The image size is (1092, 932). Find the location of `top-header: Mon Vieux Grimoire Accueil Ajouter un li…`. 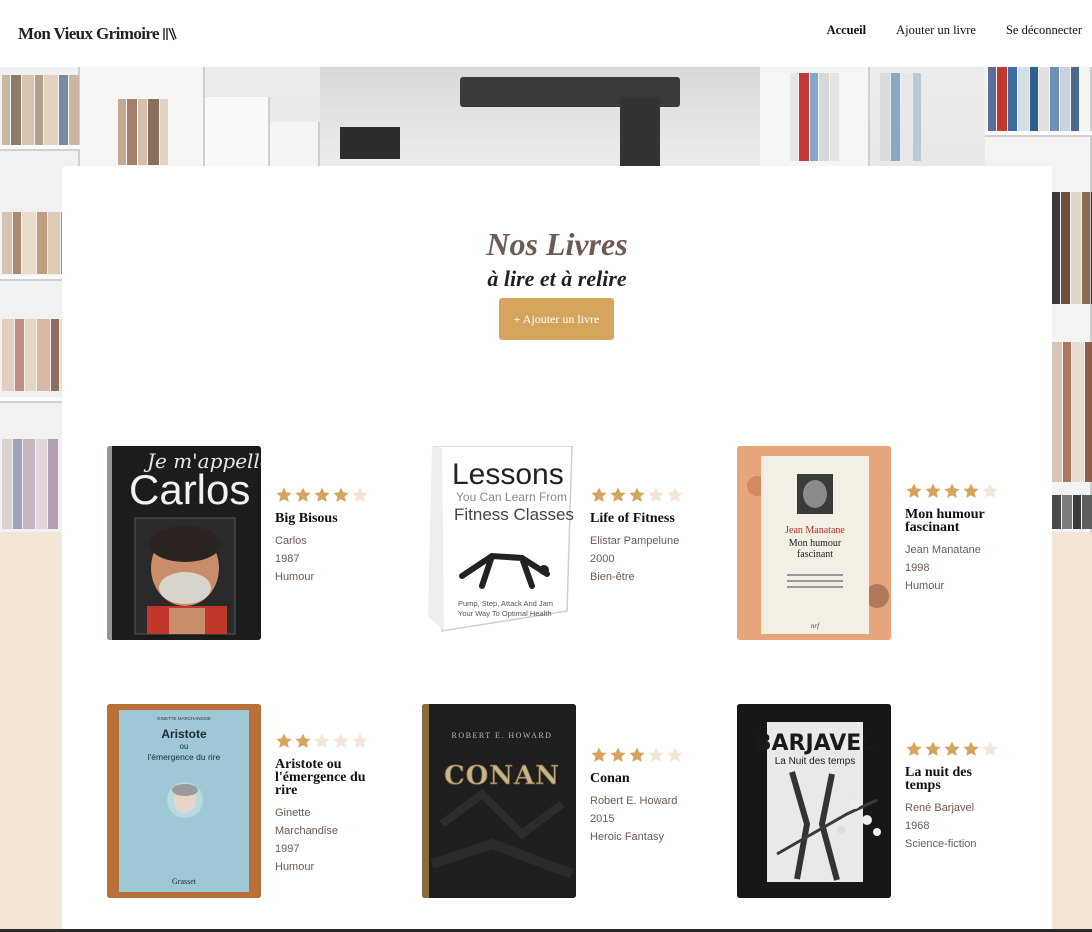

top-header: Mon Vieux Grimoire Accueil Ajouter un li… is located at coordinates (546, 33).